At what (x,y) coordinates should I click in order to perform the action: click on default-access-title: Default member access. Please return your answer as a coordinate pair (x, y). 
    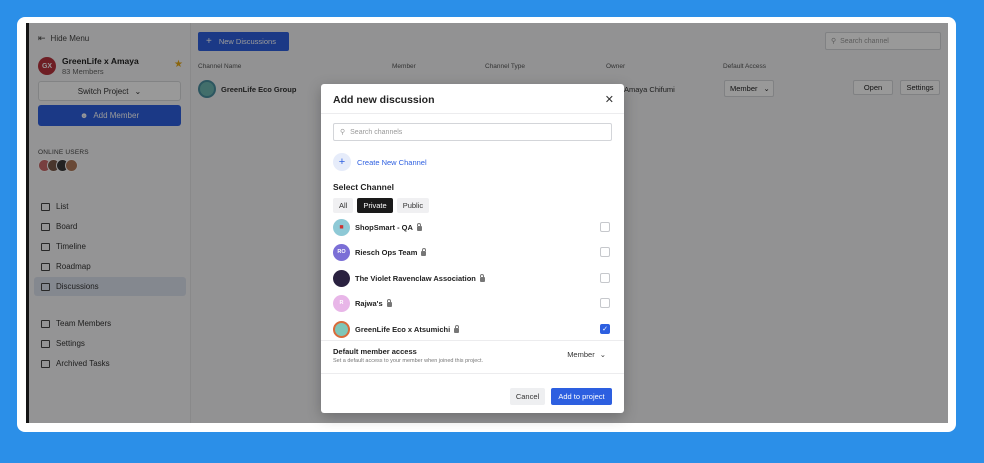
    Looking at the image, I should click on (375, 351).